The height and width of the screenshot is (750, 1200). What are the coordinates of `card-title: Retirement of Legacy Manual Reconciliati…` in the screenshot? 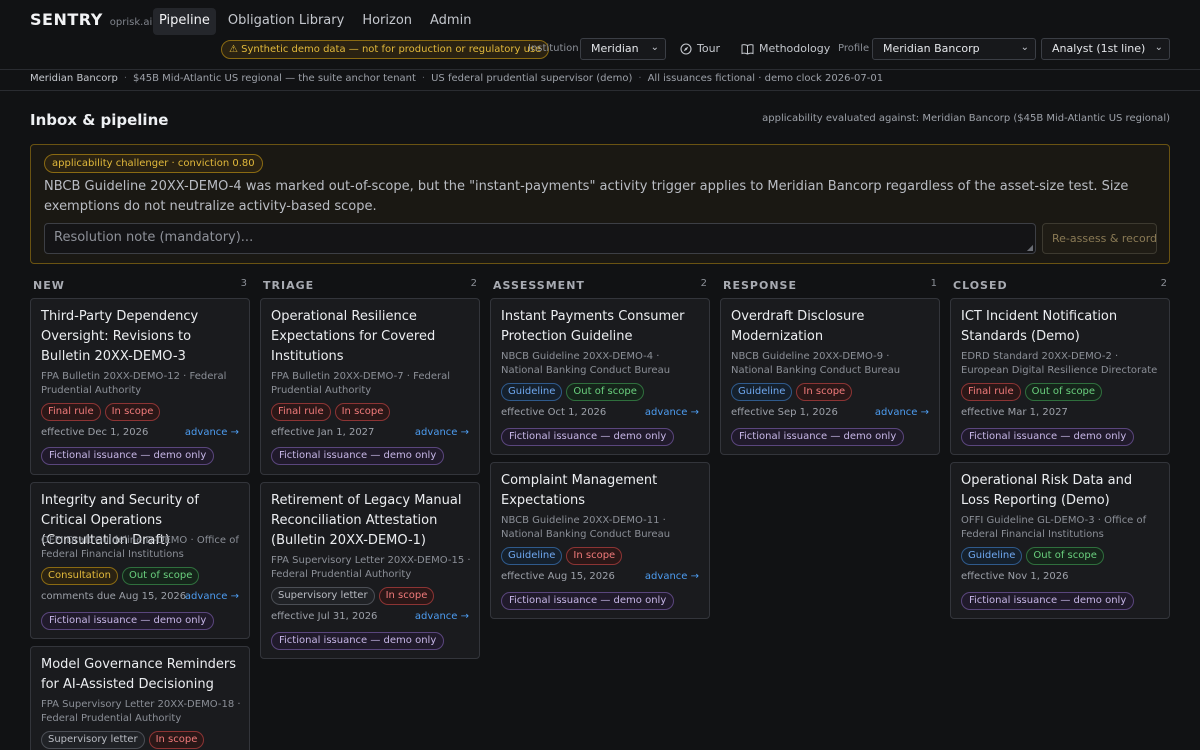 It's located at (366, 520).